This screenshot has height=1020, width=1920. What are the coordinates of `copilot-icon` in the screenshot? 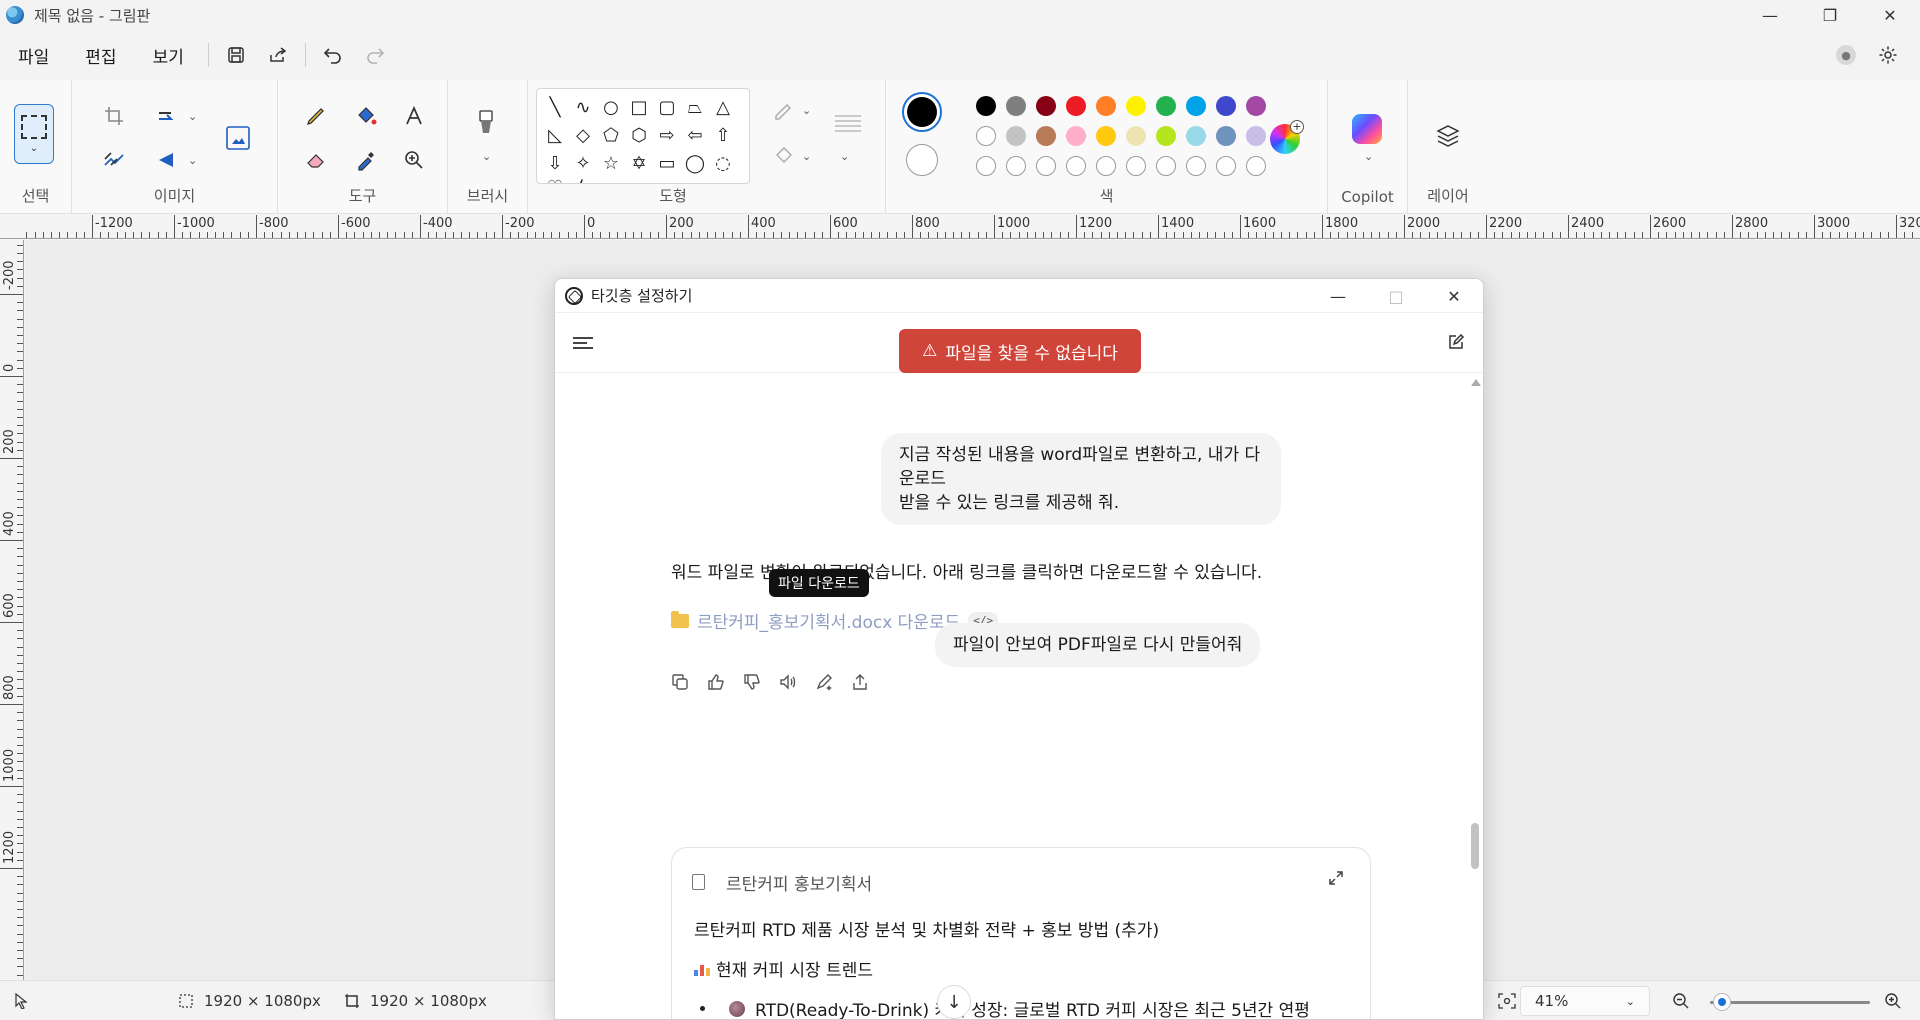 It's located at (1367, 129).